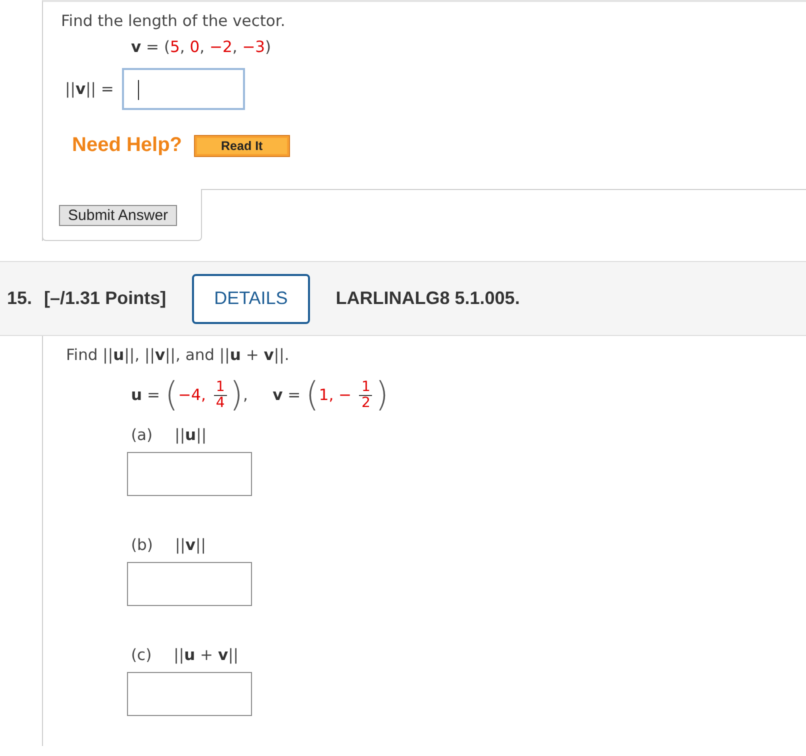 The image size is (806, 756). What do you see at coordinates (201, 47) in the screenshot?
I see `vector-equation: v = (5, 0, −2, −3)` at bounding box center [201, 47].